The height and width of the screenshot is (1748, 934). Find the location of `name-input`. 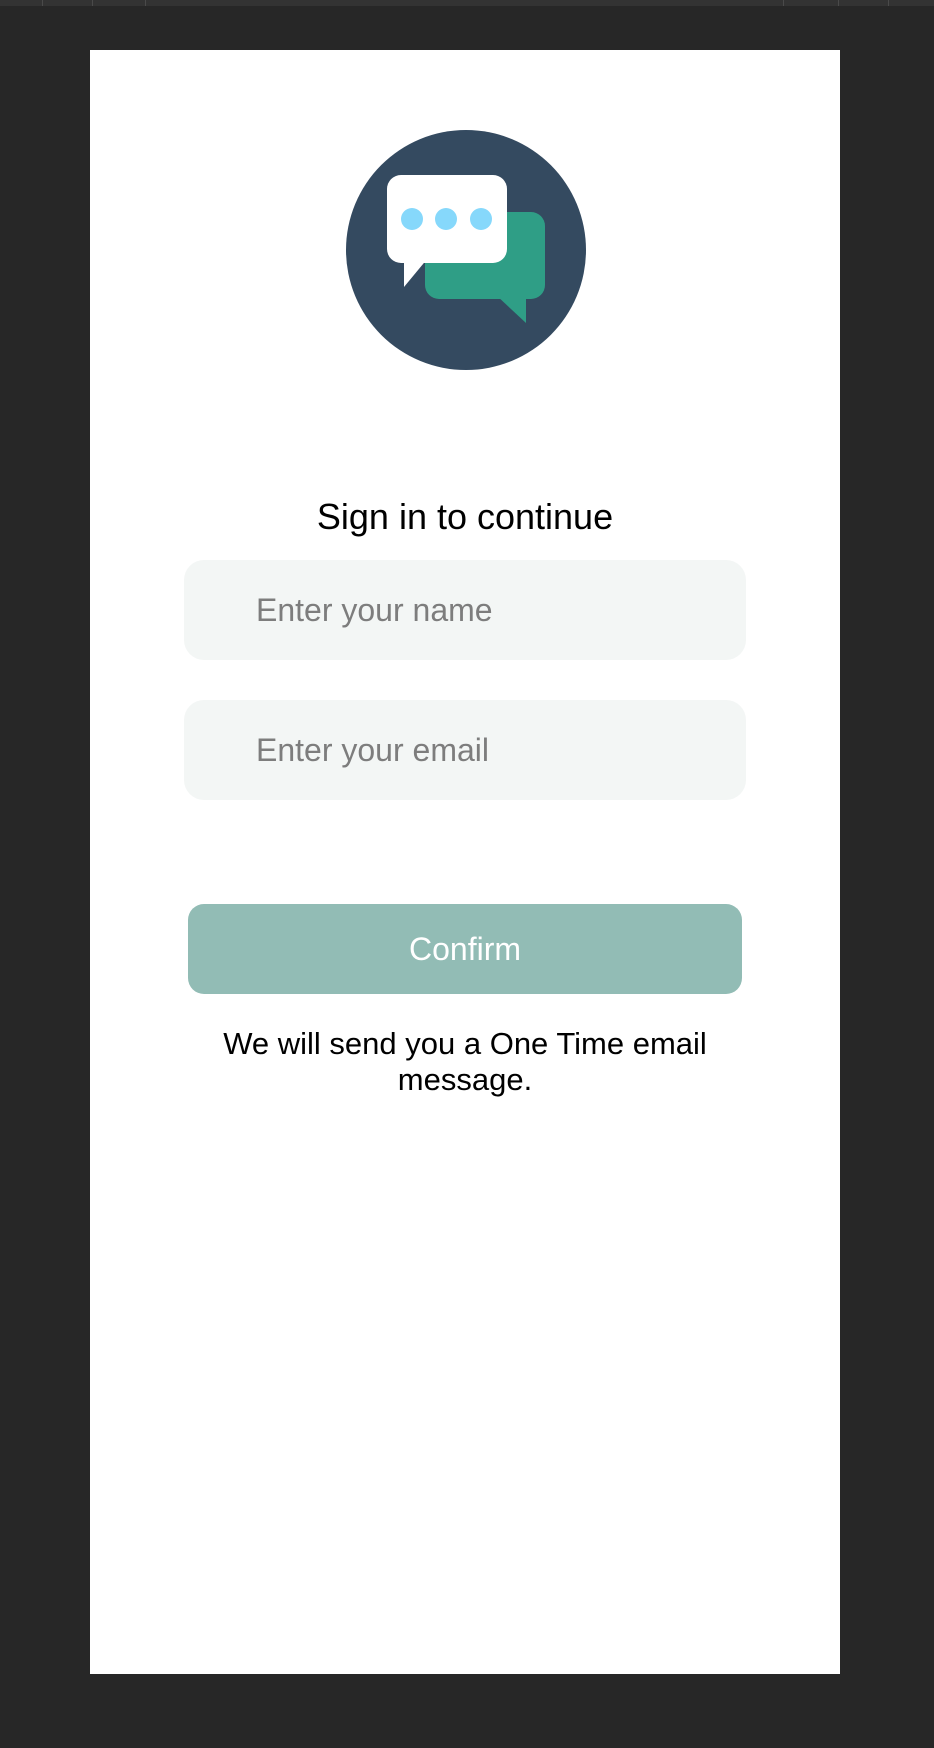

name-input is located at coordinates (465, 610).